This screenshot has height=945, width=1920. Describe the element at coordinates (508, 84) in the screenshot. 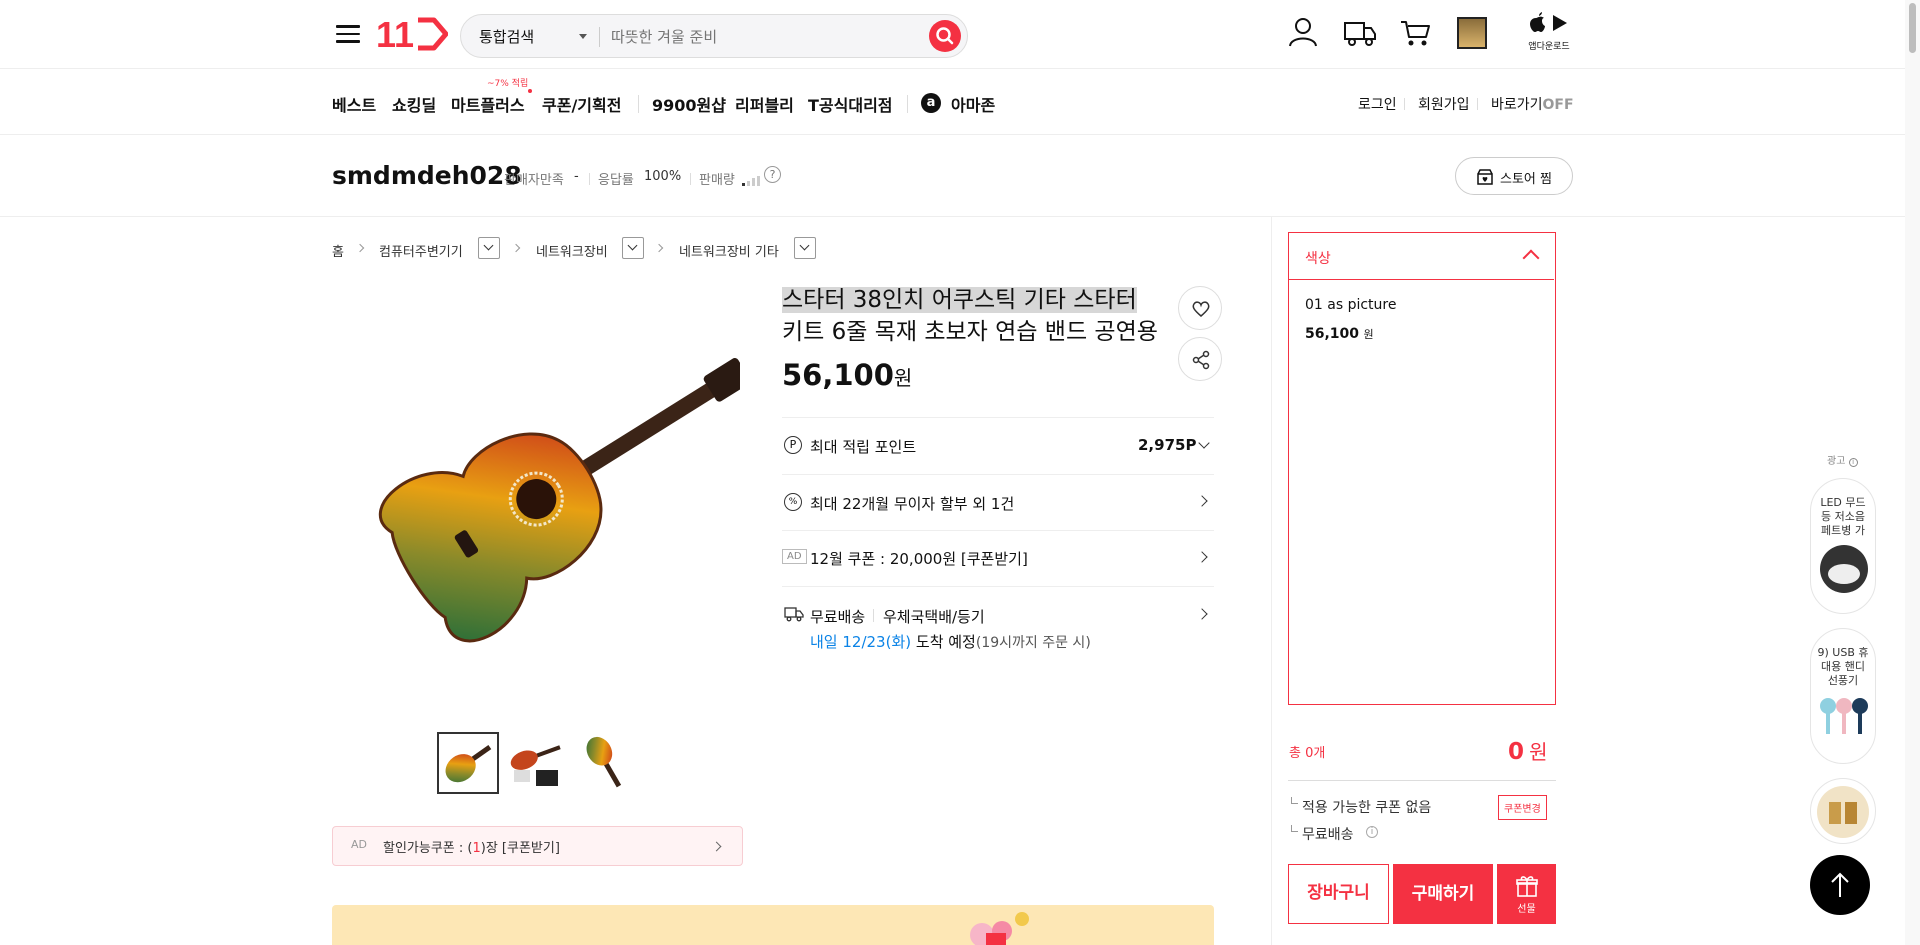

I see `mart-badge: ~7% 적립` at that location.